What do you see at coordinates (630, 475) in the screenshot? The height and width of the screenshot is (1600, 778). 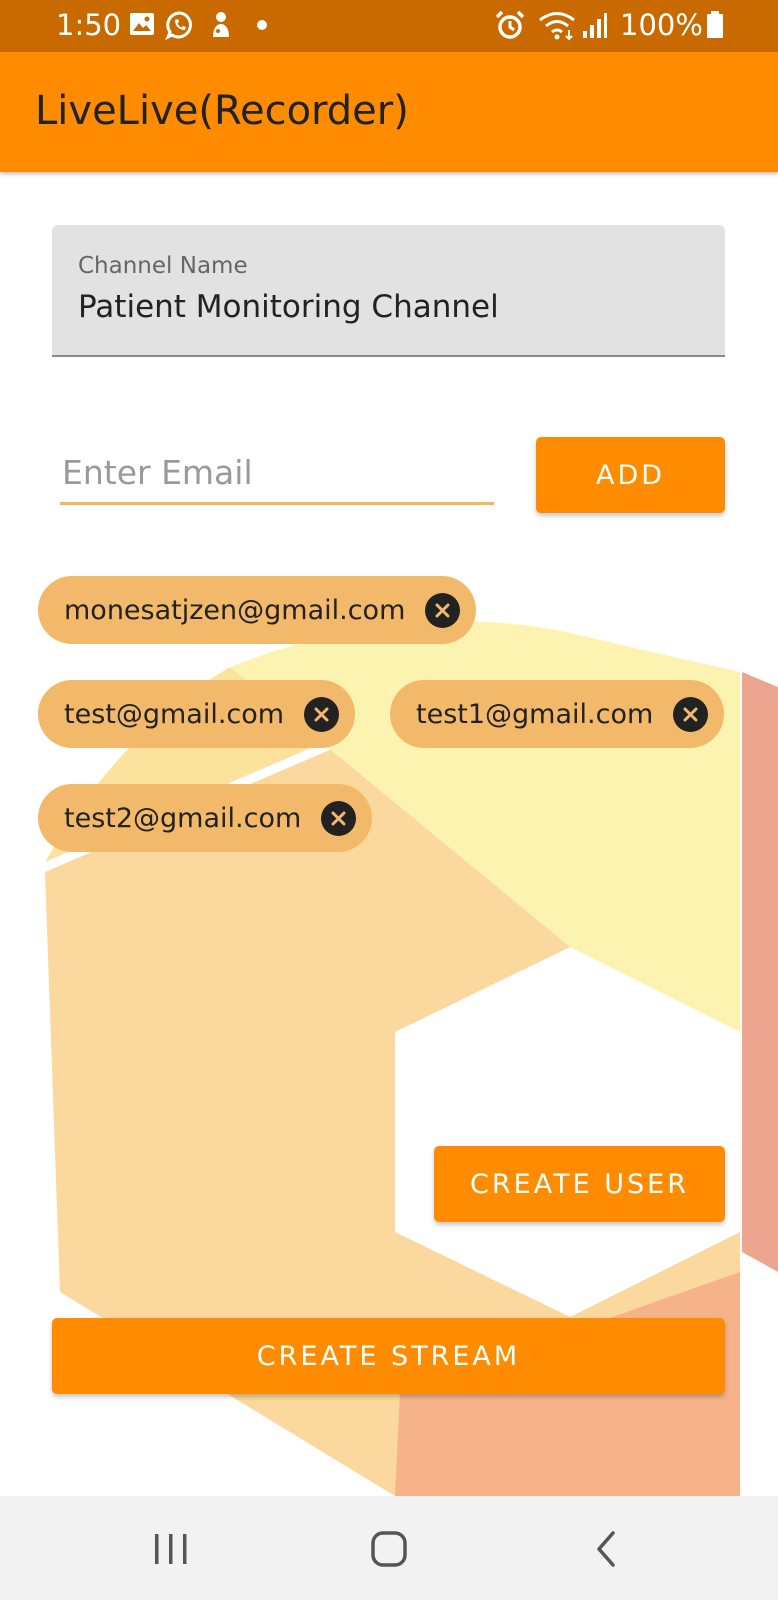 I see `add-email-button: ADD` at bounding box center [630, 475].